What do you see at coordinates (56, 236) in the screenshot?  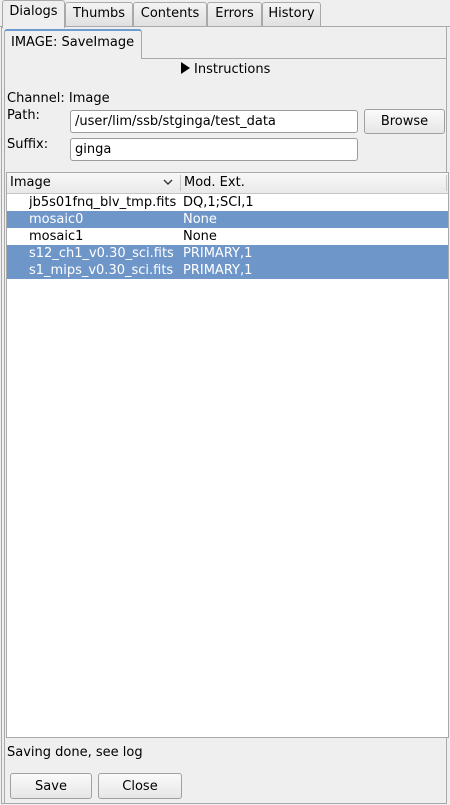 I see `image-name-cell: mosaic1` at bounding box center [56, 236].